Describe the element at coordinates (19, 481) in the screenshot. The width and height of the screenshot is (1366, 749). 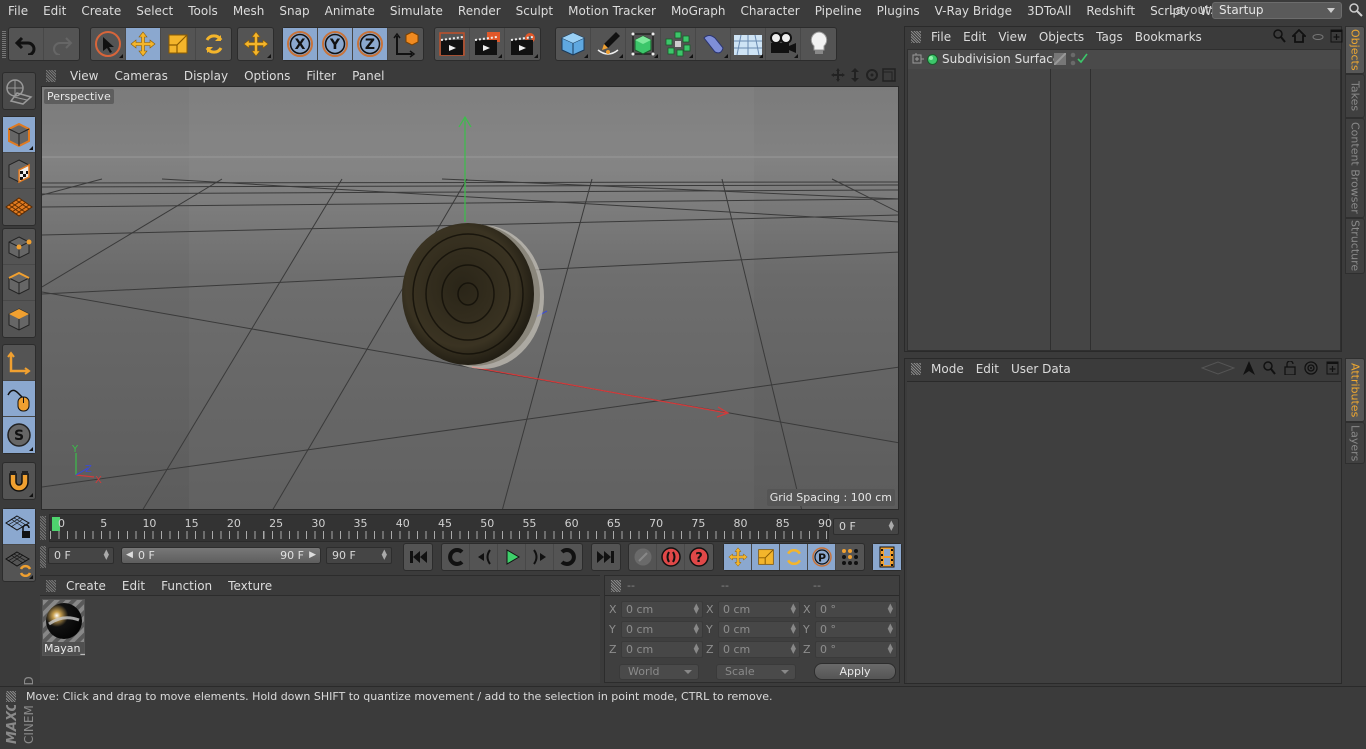
I see `snap-button` at that location.